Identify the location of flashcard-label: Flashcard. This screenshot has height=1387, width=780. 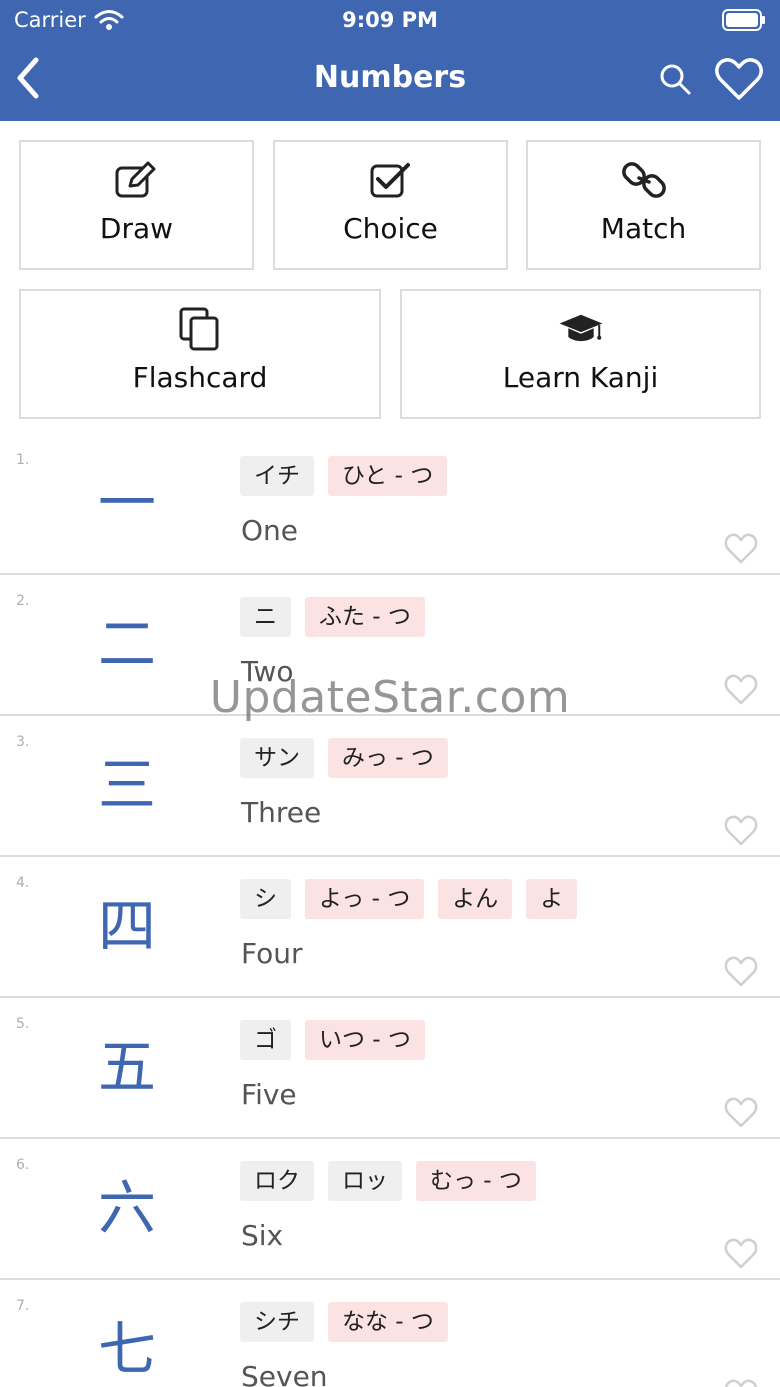
(200, 377).